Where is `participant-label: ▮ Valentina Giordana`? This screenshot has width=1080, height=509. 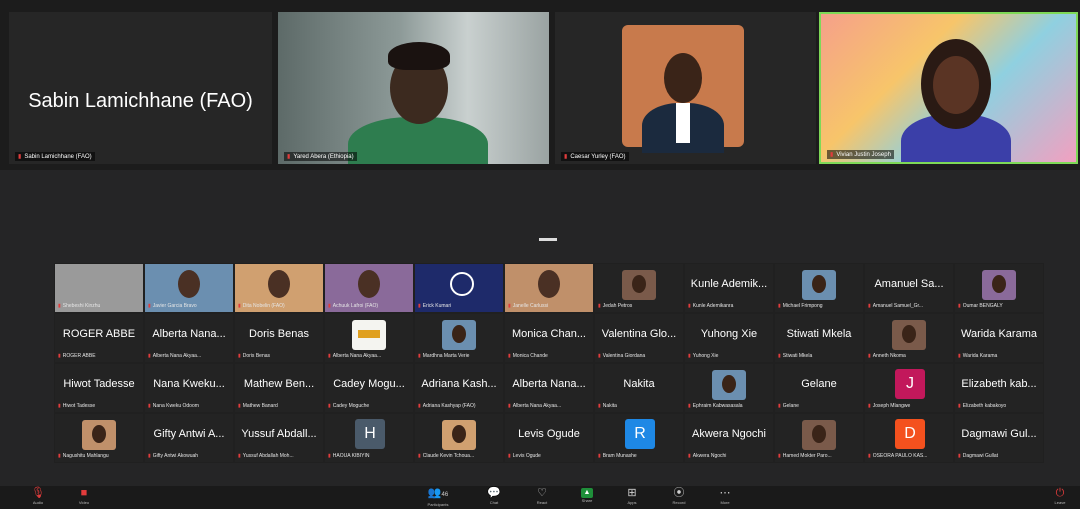
participant-label: ▮ Valentina Giordana is located at coordinates (622, 356).